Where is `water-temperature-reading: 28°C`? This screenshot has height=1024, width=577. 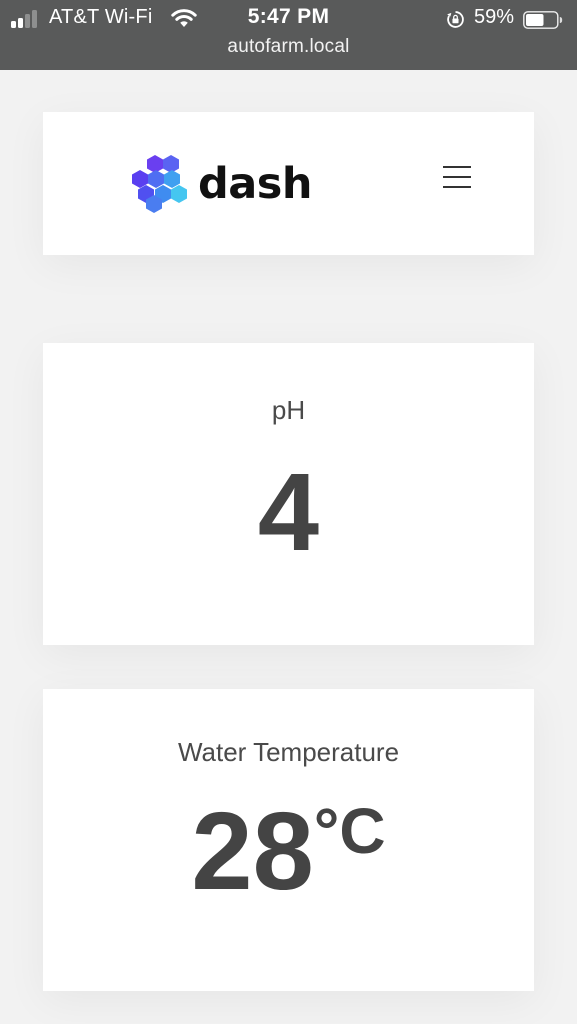 water-temperature-reading: 28°C is located at coordinates (288, 852).